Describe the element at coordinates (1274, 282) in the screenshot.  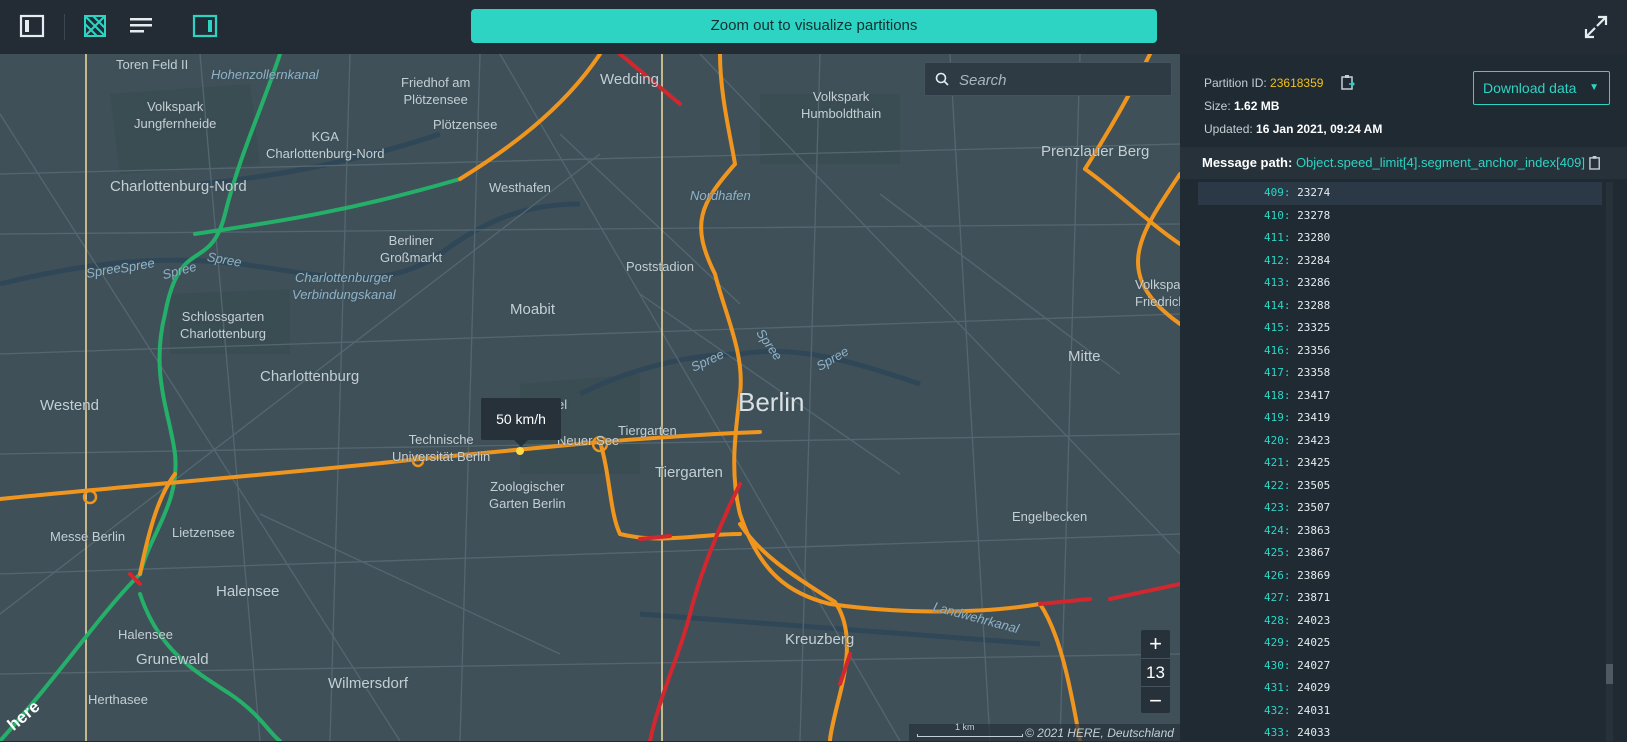
I see `list-item-index: 413` at that location.